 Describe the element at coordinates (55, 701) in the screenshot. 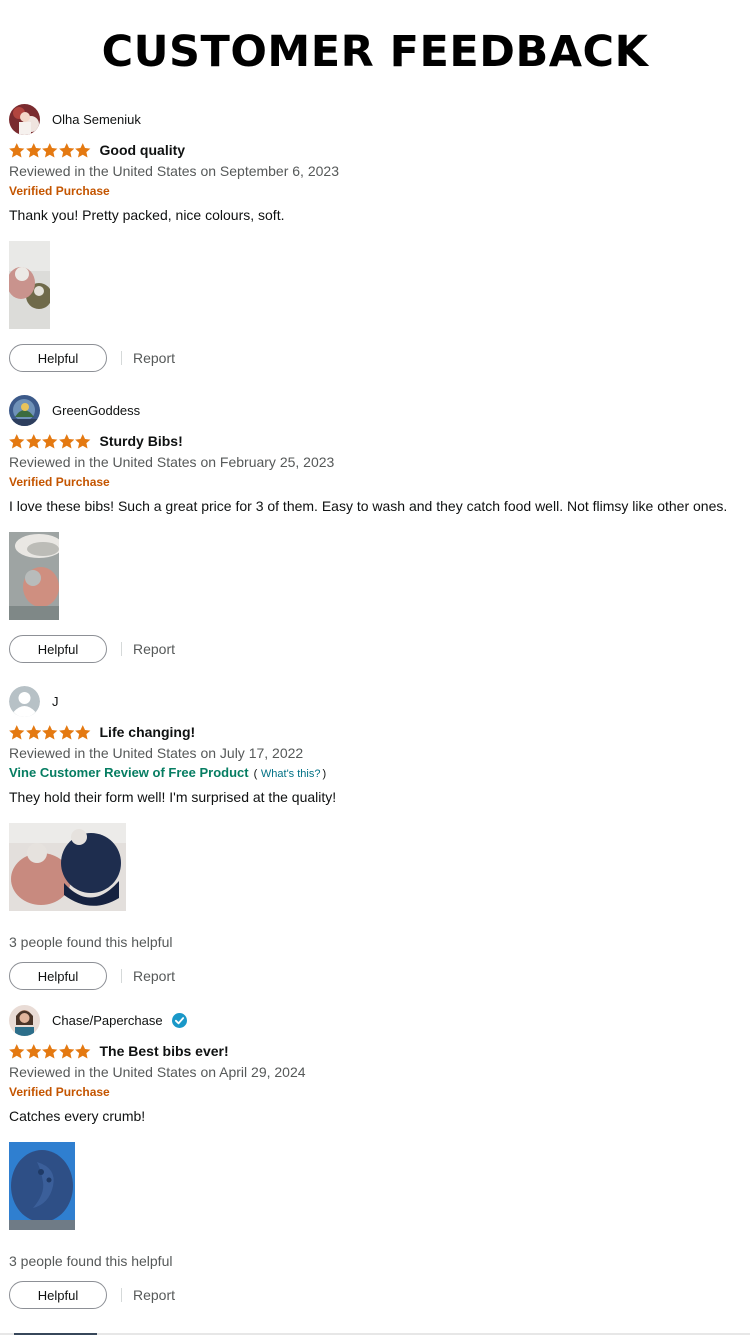

I see `reviewer-name: J` at that location.